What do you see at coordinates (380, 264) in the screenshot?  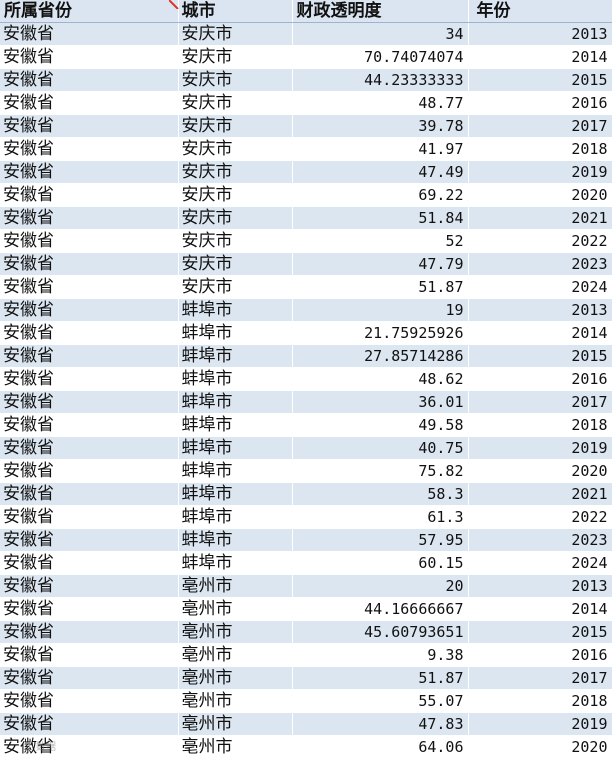 I see `cell-value: 47.79` at bounding box center [380, 264].